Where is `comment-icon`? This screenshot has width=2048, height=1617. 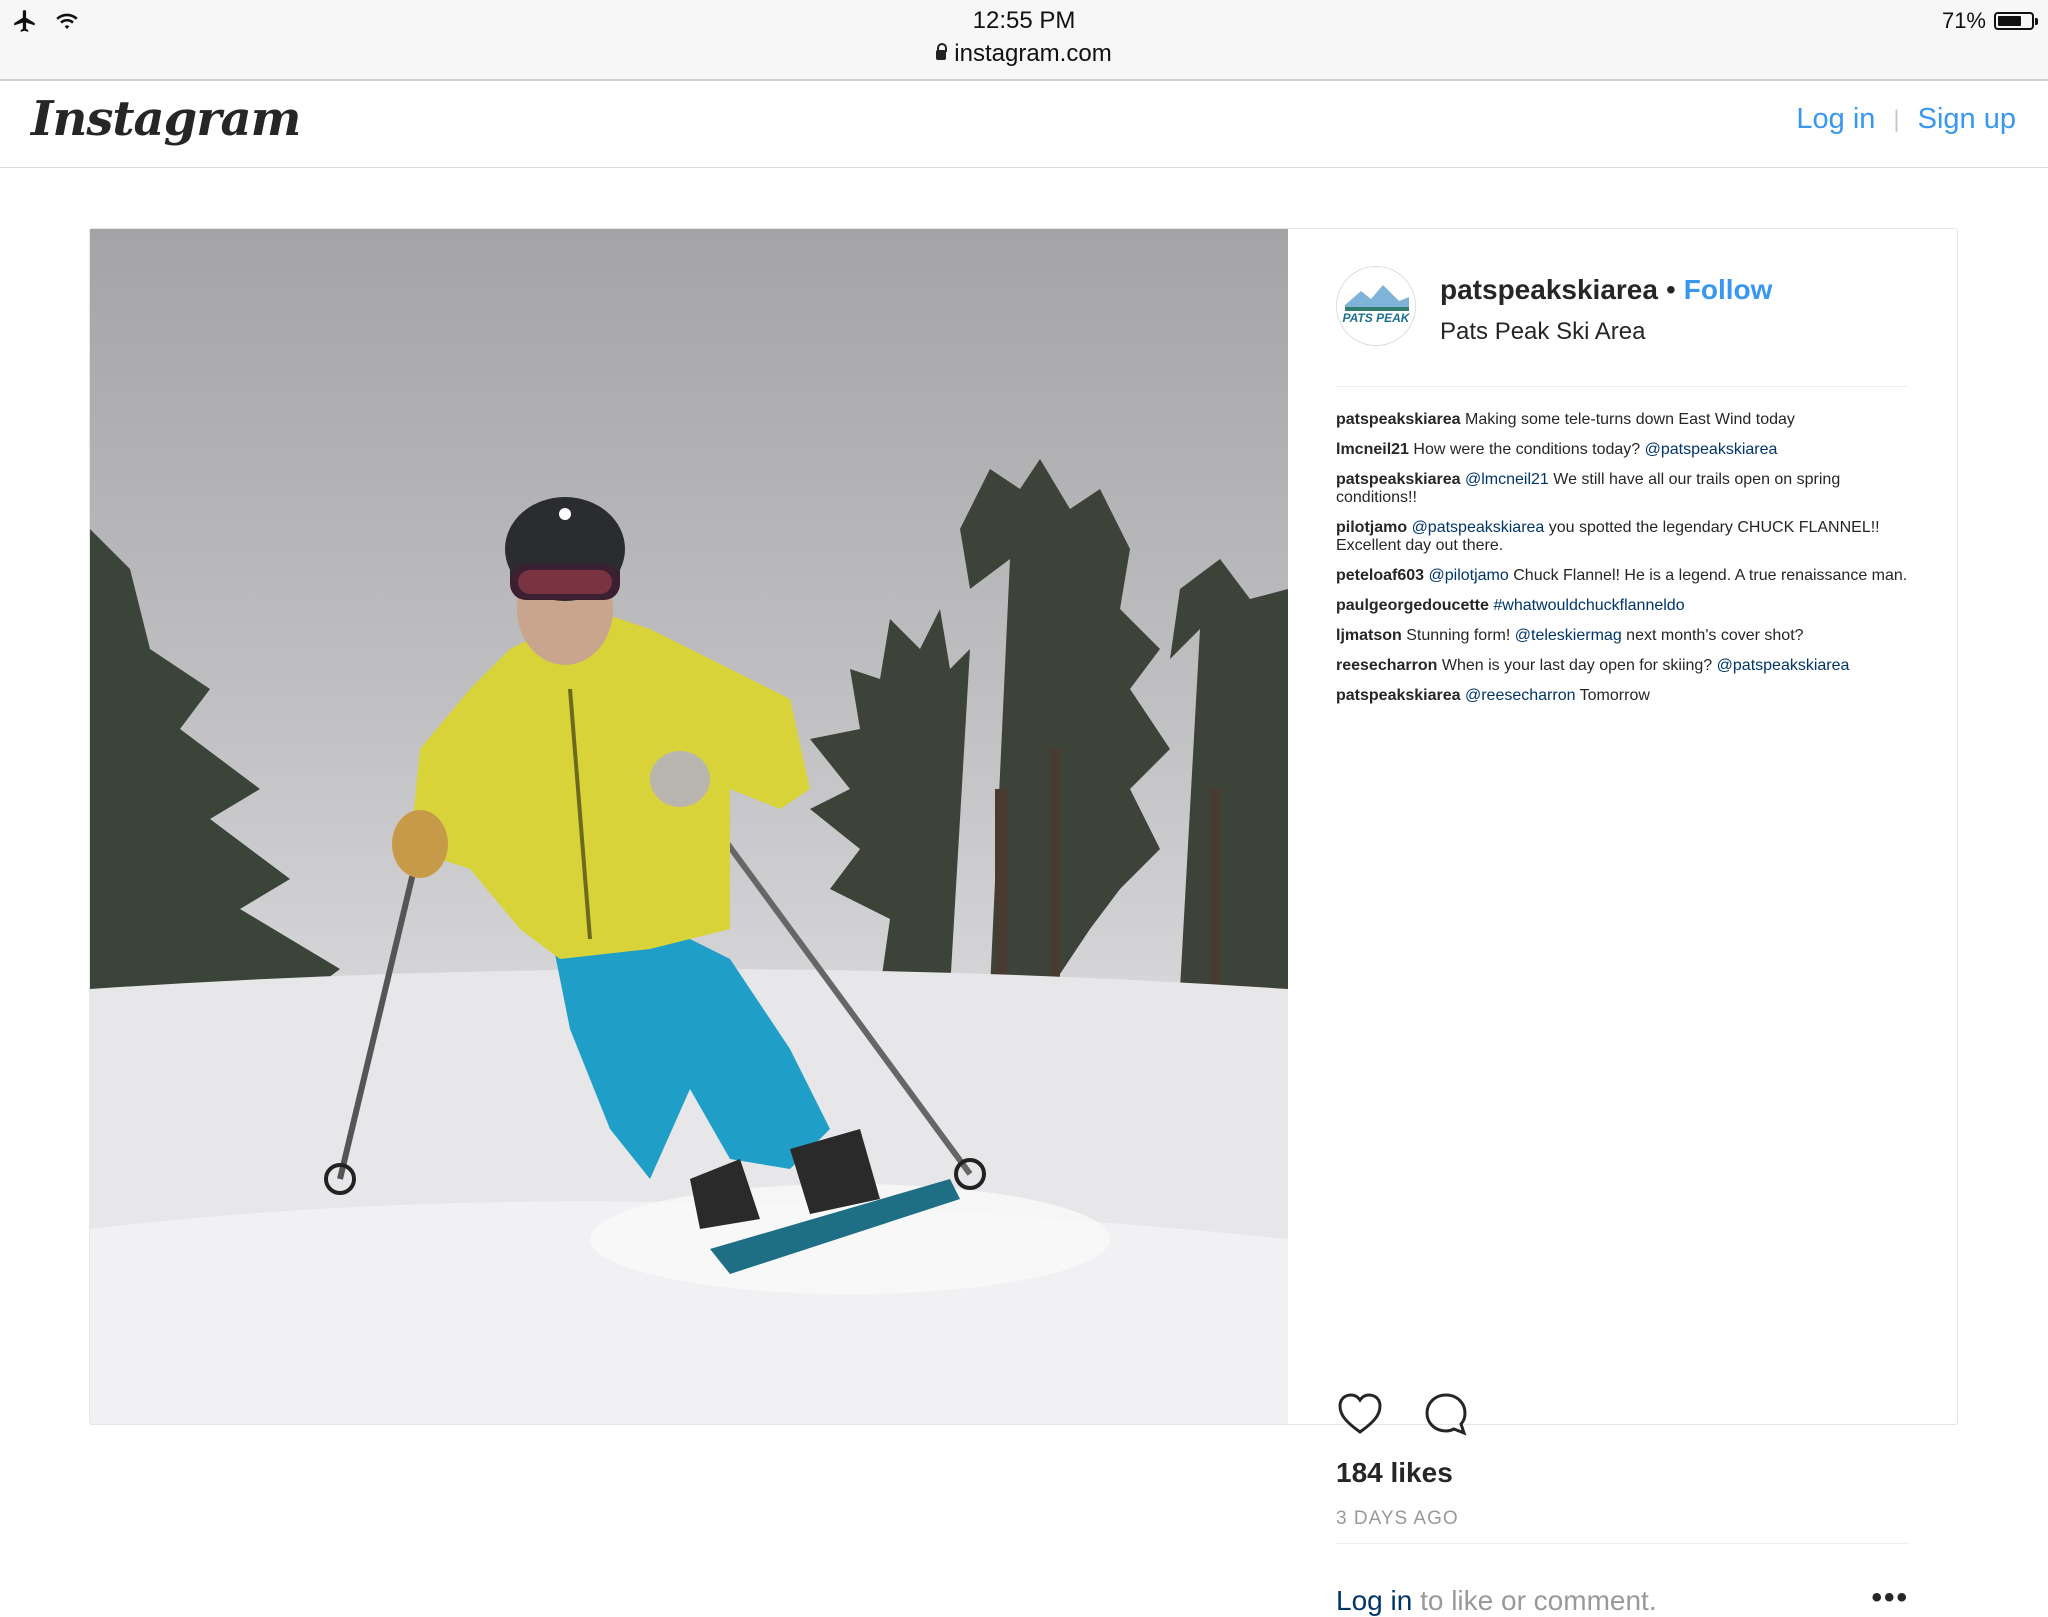
comment-icon is located at coordinates (1446, 1414).